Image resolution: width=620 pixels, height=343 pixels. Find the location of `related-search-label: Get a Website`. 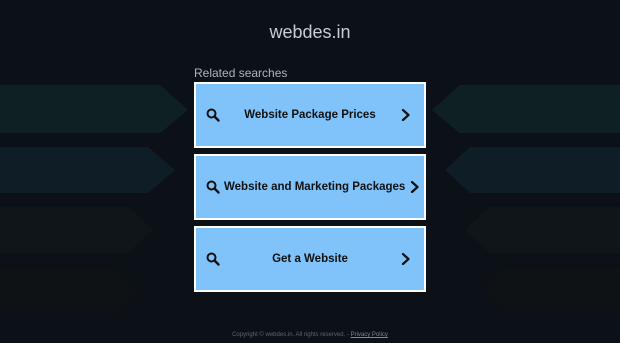

related-search-label: Get a Website is located at coordinates (310, 259).